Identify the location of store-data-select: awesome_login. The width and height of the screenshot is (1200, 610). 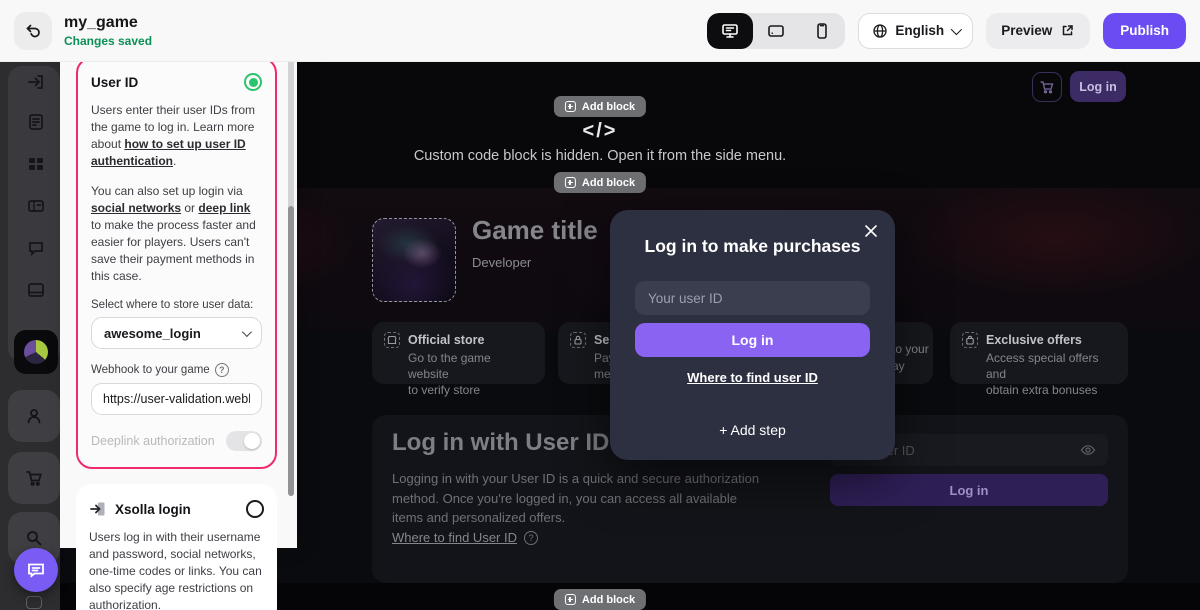
(176, 333).